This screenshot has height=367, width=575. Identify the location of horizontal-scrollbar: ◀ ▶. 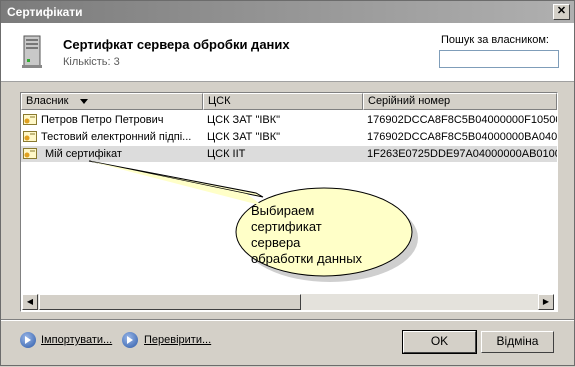
(288, 302).